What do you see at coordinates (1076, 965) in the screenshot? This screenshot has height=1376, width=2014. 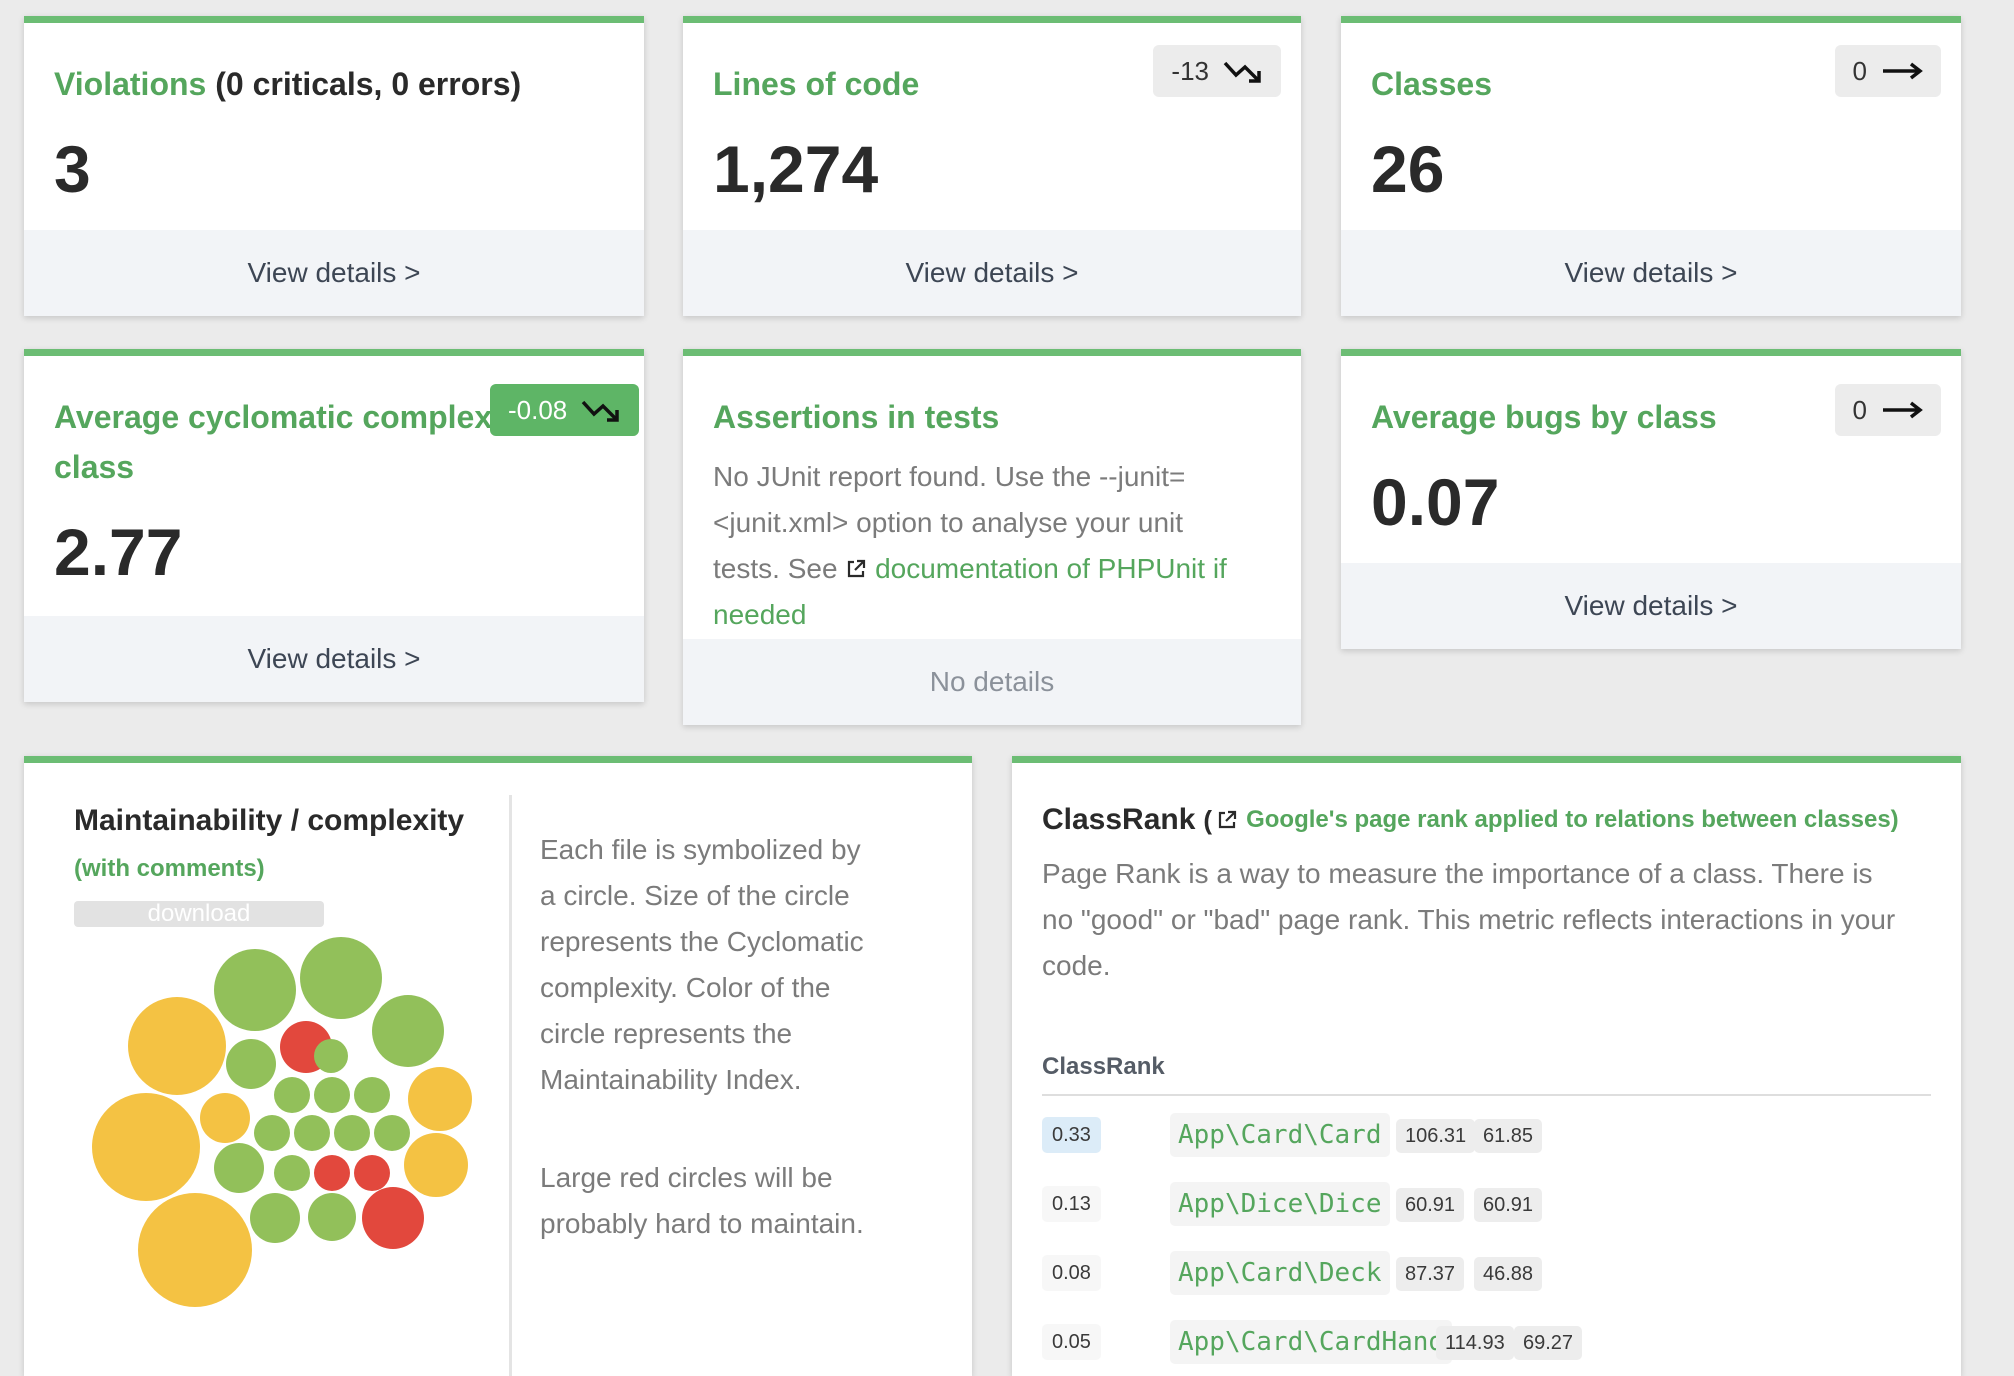 I see `classrank-desc-line: code.` at bounding box center [1076, 965].